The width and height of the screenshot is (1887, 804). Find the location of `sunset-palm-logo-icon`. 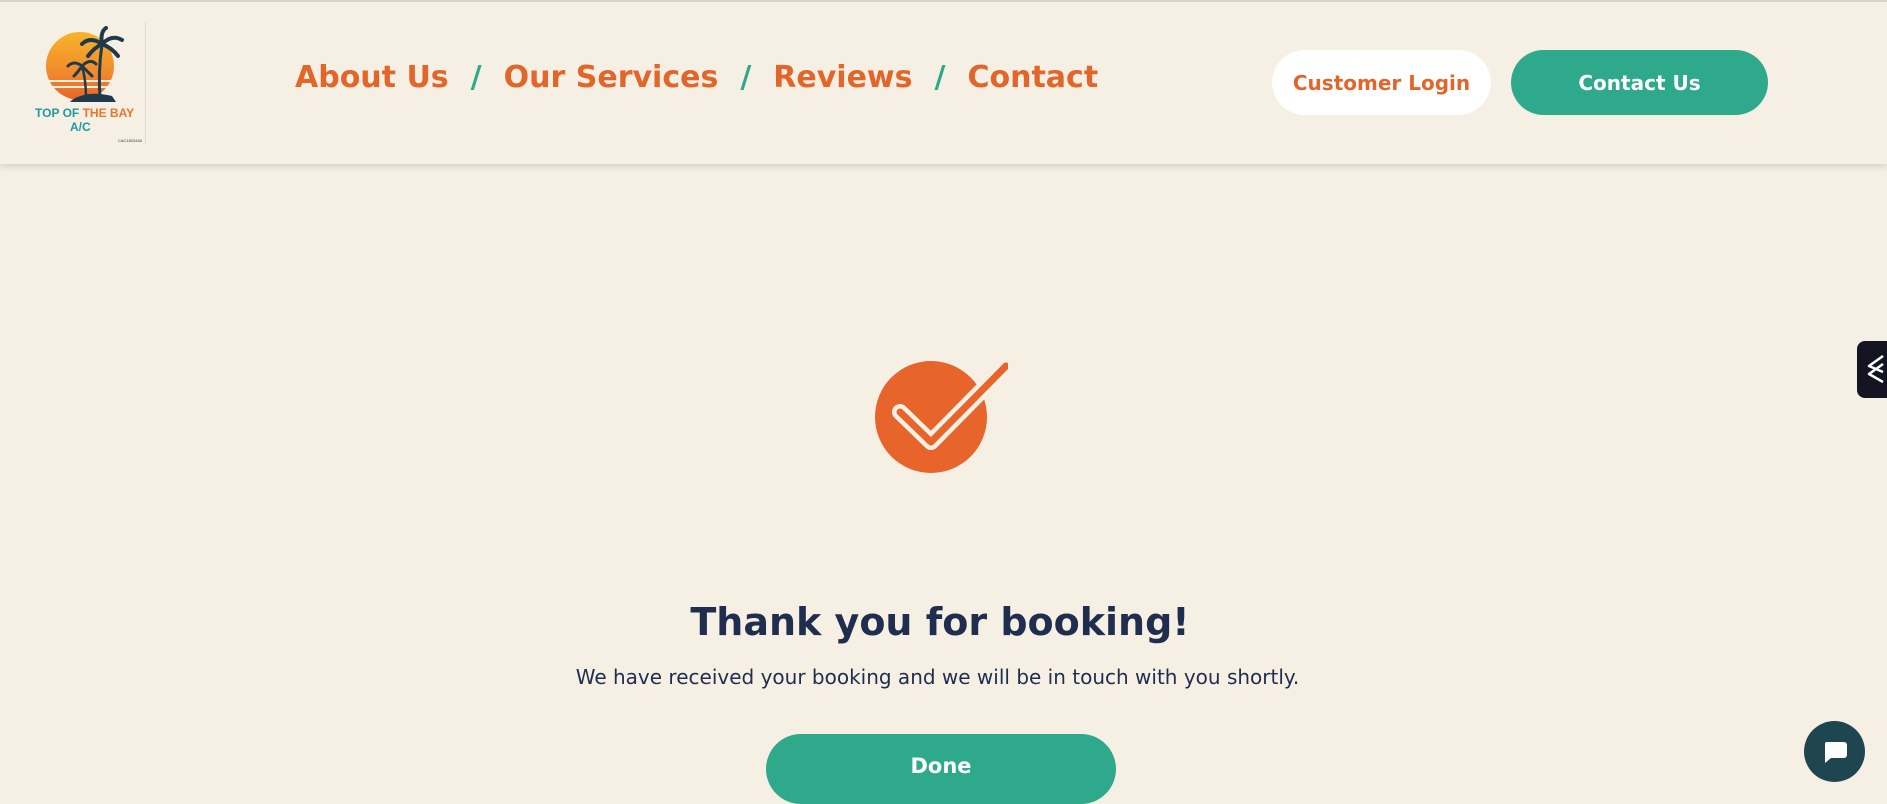

sunset-palm-logo-icon is located at coordinates (85, 64).